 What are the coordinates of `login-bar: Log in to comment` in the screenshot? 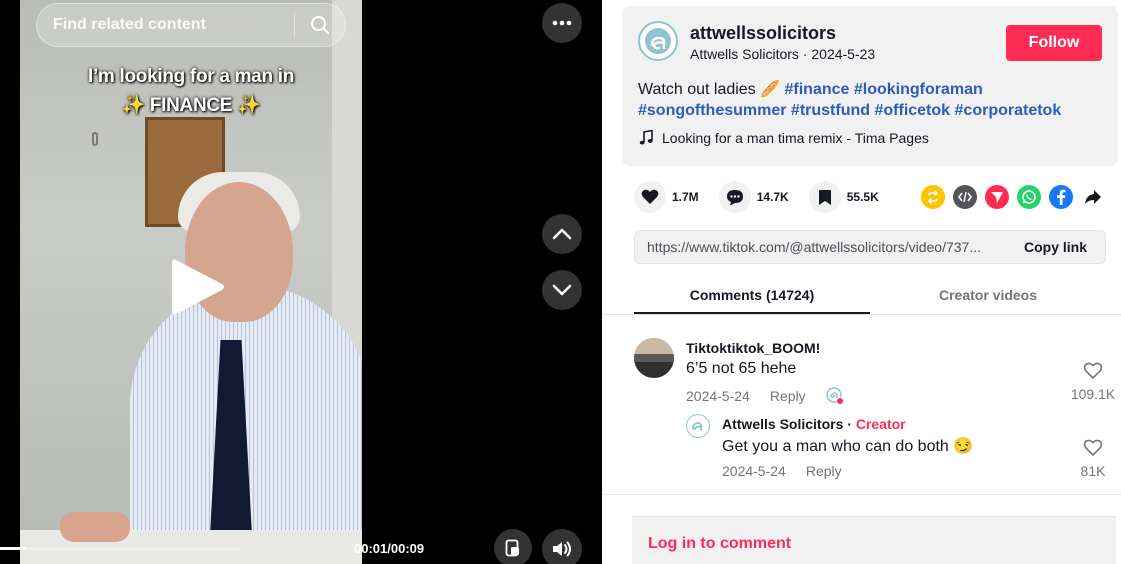 It's located at (874, 540).